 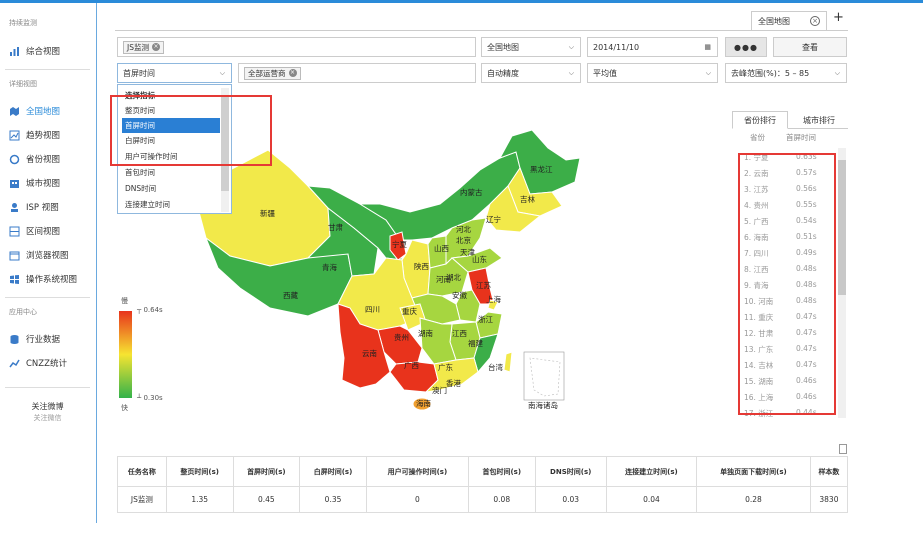 What do you see at coordinates (369, 353) in the screenshot?
I see `map-label: 云南` at bounding box center [369, 353].